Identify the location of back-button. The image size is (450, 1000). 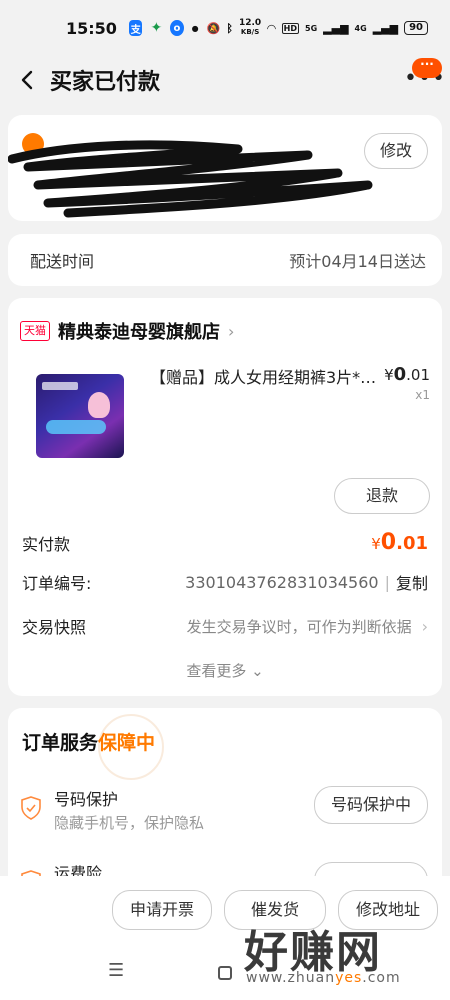
(27, 80).